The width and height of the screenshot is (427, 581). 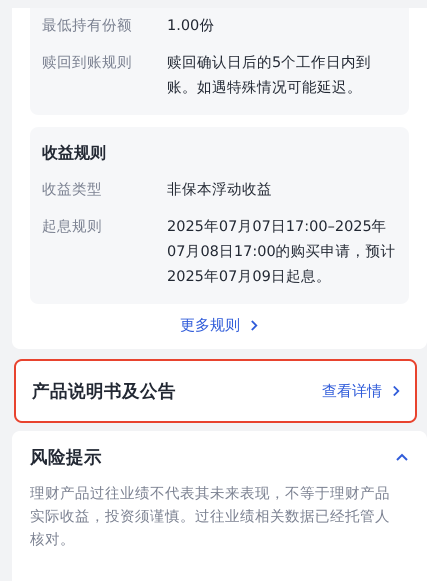 What do you see at coordinates (282, 252) in the screenshot?
I see `row-value: 2025年07月07日17:00–2025年07月08日17:00的购买申请，预计2025年07月09日起息。` at bounding box center [282, 252].